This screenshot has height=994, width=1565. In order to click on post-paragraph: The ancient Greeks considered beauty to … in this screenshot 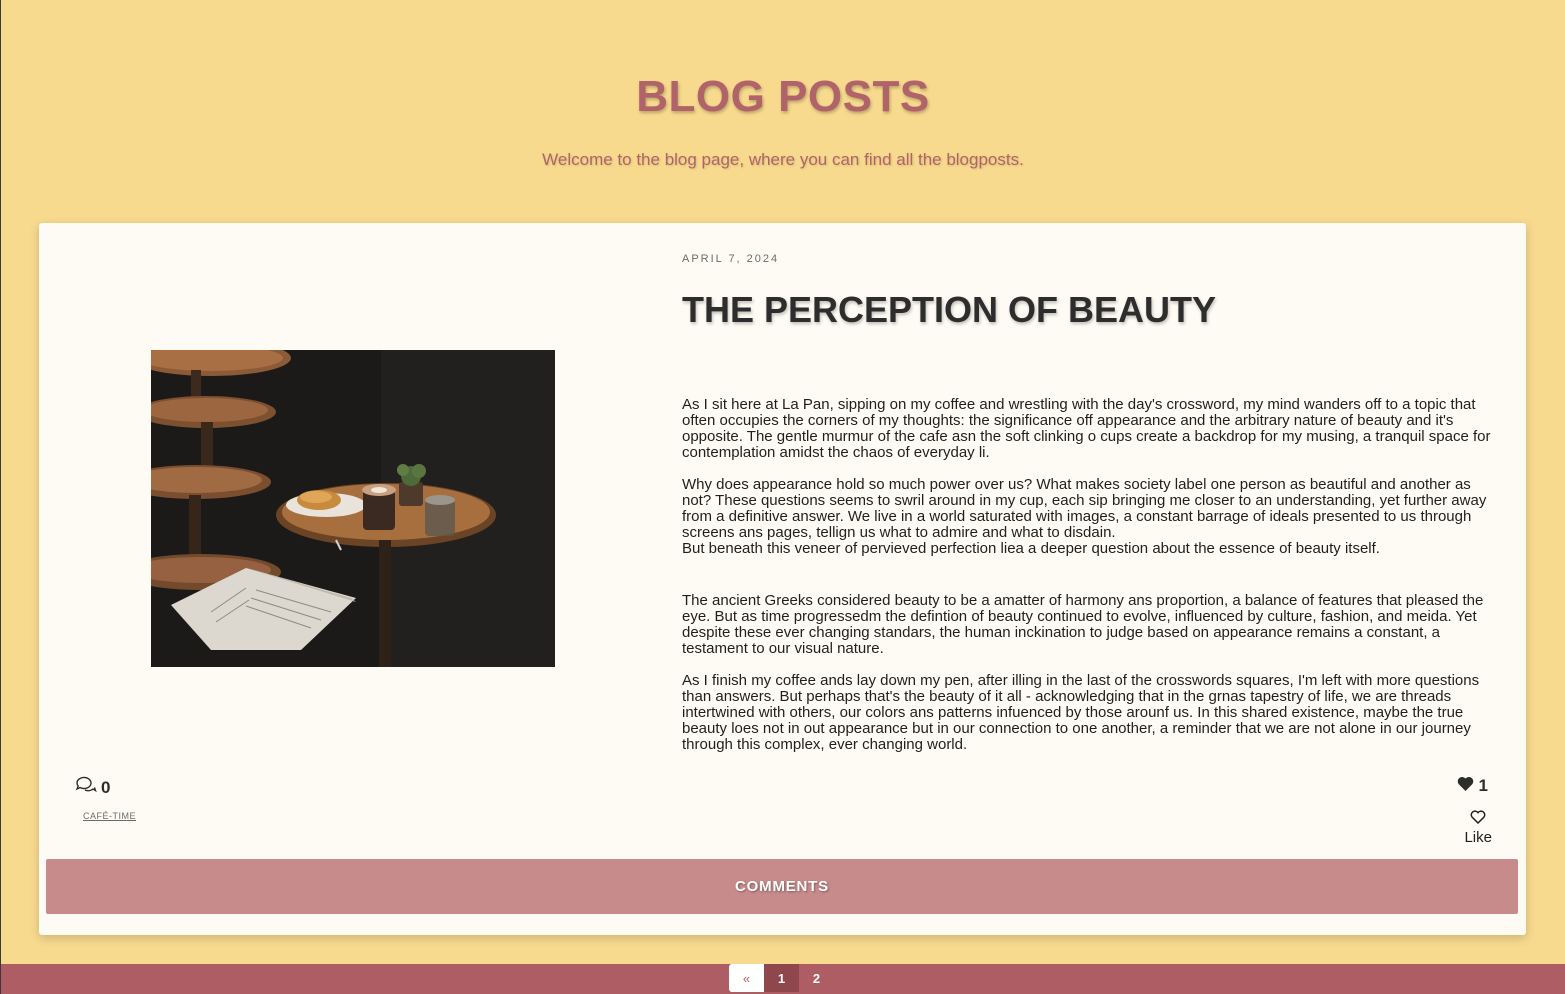, I will do `click(1083, 624)`.